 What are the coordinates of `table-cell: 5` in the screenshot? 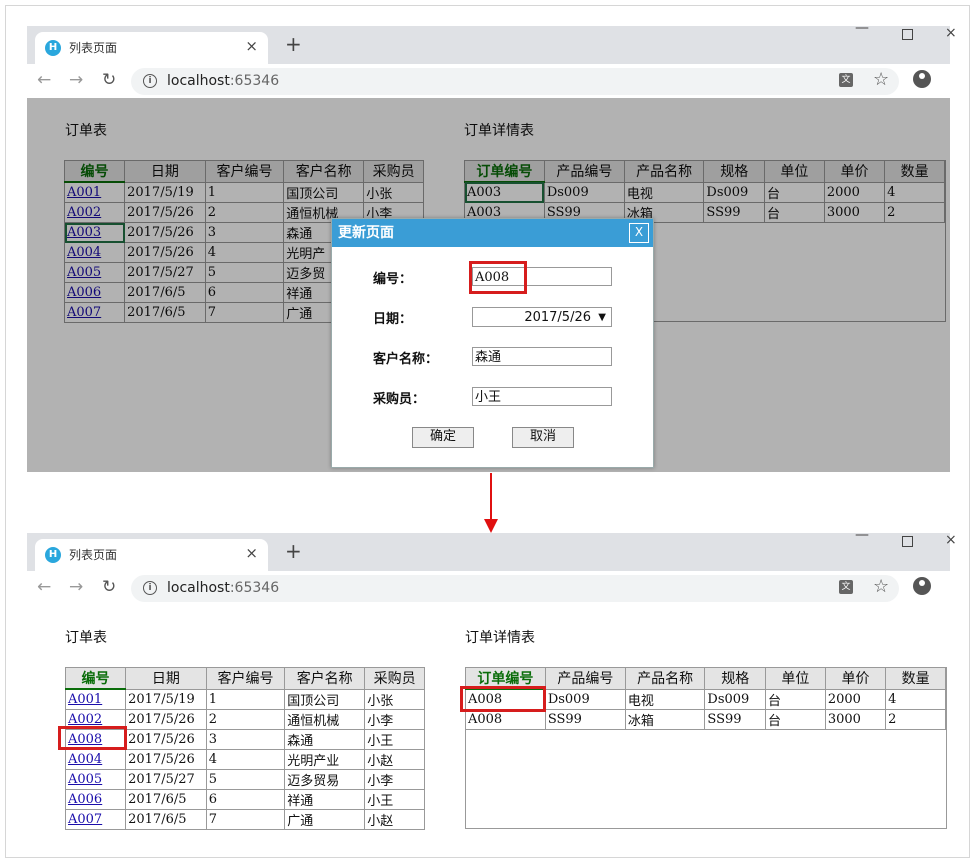 It's located at (245, 779).